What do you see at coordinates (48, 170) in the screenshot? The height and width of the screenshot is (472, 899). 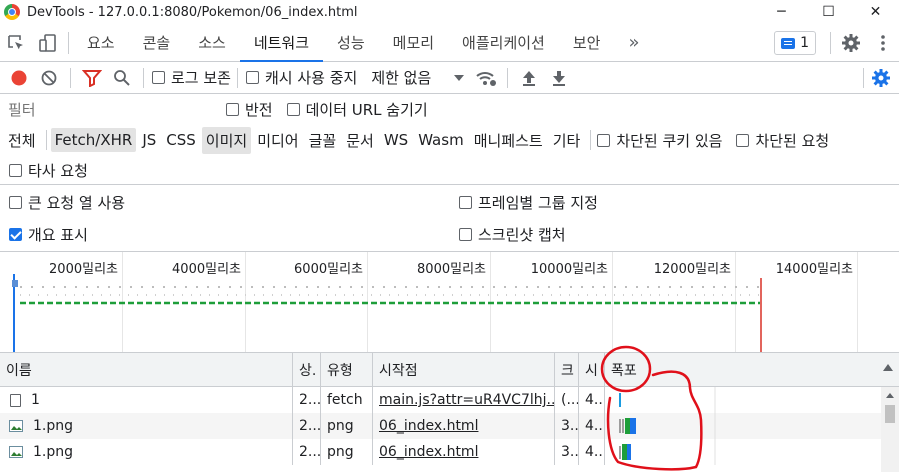 I see `third-party-checkbox: 타사 요청` at bounding box center [48, 170].